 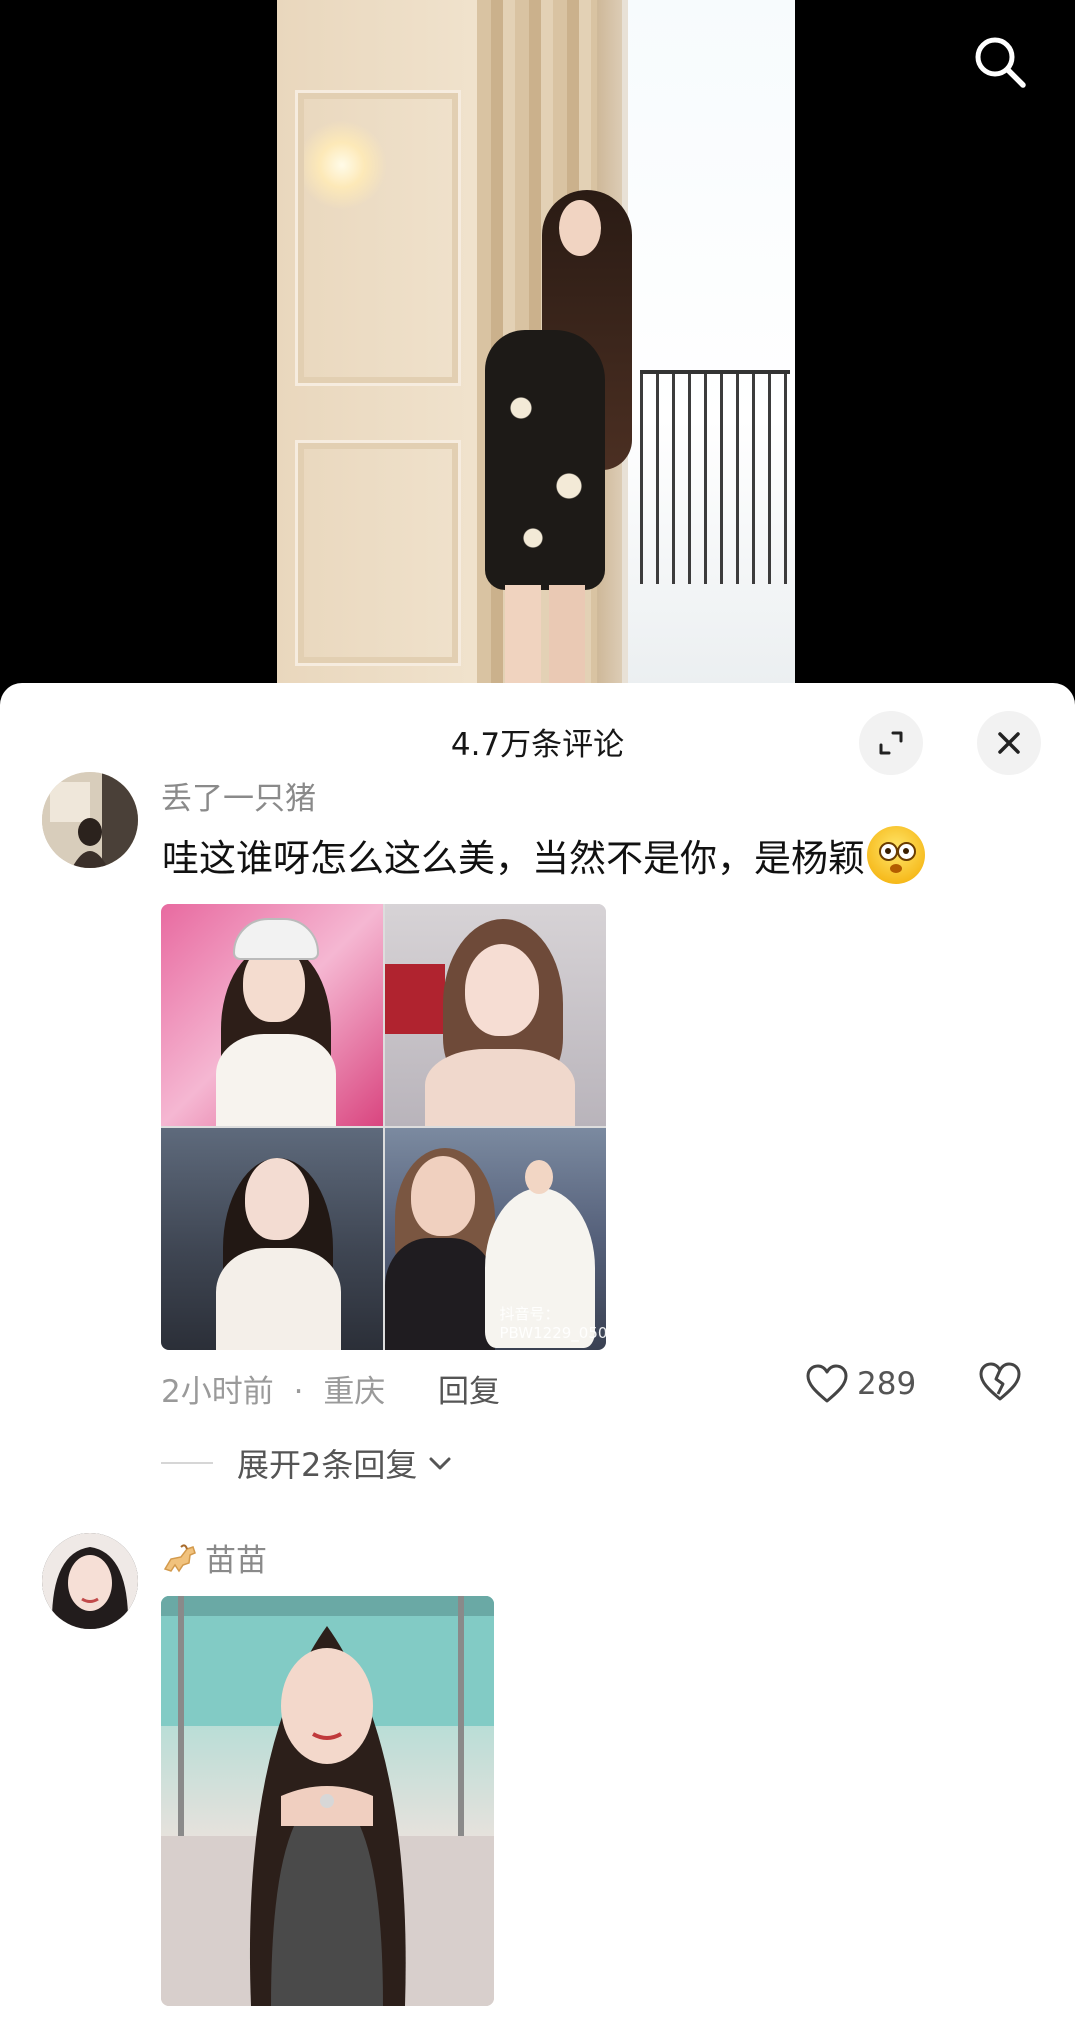 What do you see at coordinates (354, 1392) in the screenshot?
I see `comment-location: 重庆` at bounding box center [354, 1392].